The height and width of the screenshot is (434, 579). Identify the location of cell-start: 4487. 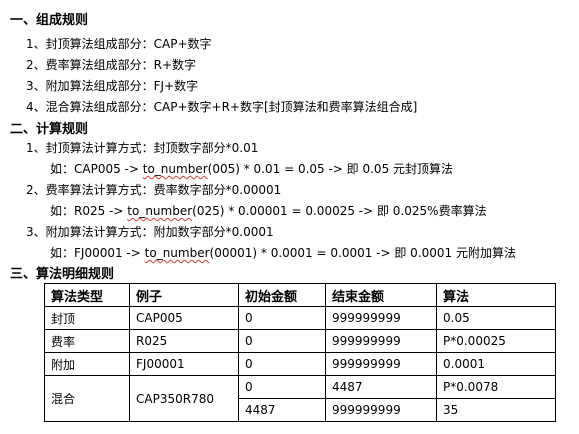
(282, 410).